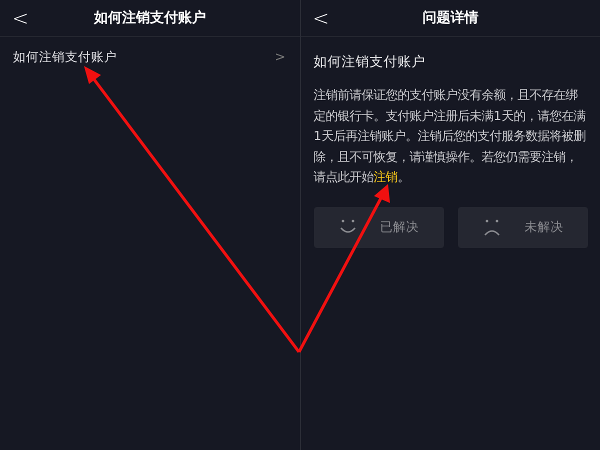 The height and width of the screenshot is (450, 600). What do you see at coordinates (379, 227) in the screenshot?
I see `feedback-button: 已解决` at bounding box center [379, 227].